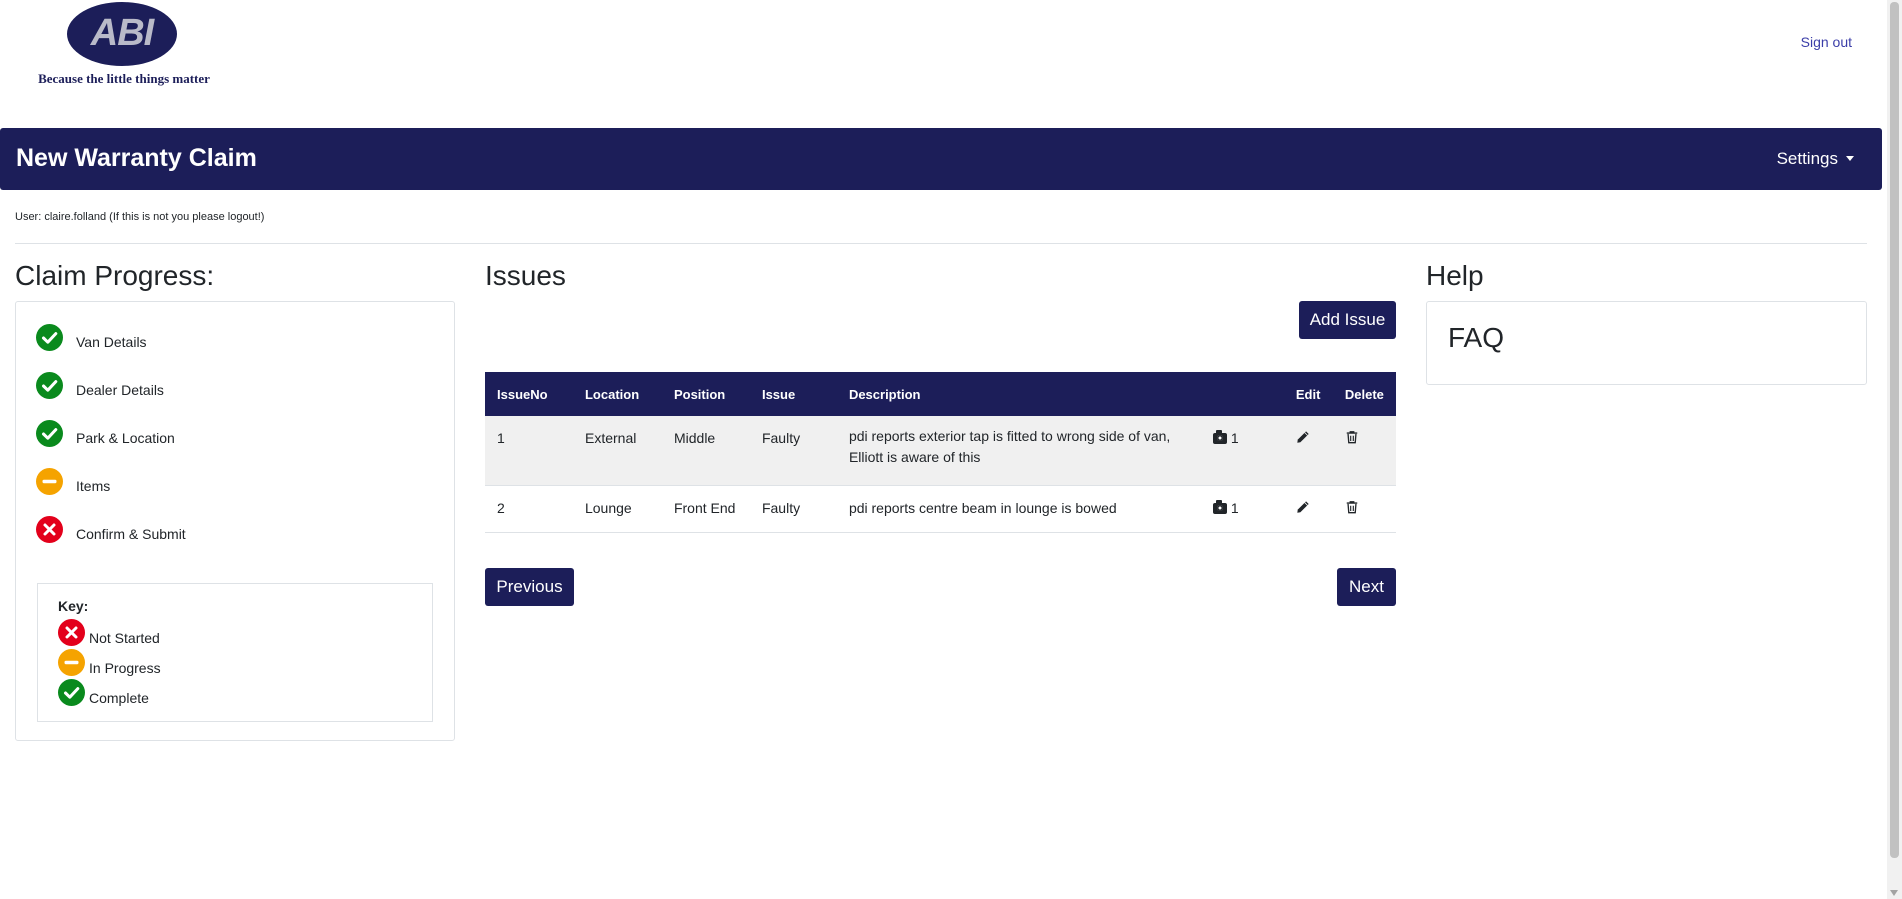 The image size is (1902, 899). What do you see at coordinates (1308, 394) in the screenshot?
I see `column-header-edit: Edit` at bounding box center [1308, 394].